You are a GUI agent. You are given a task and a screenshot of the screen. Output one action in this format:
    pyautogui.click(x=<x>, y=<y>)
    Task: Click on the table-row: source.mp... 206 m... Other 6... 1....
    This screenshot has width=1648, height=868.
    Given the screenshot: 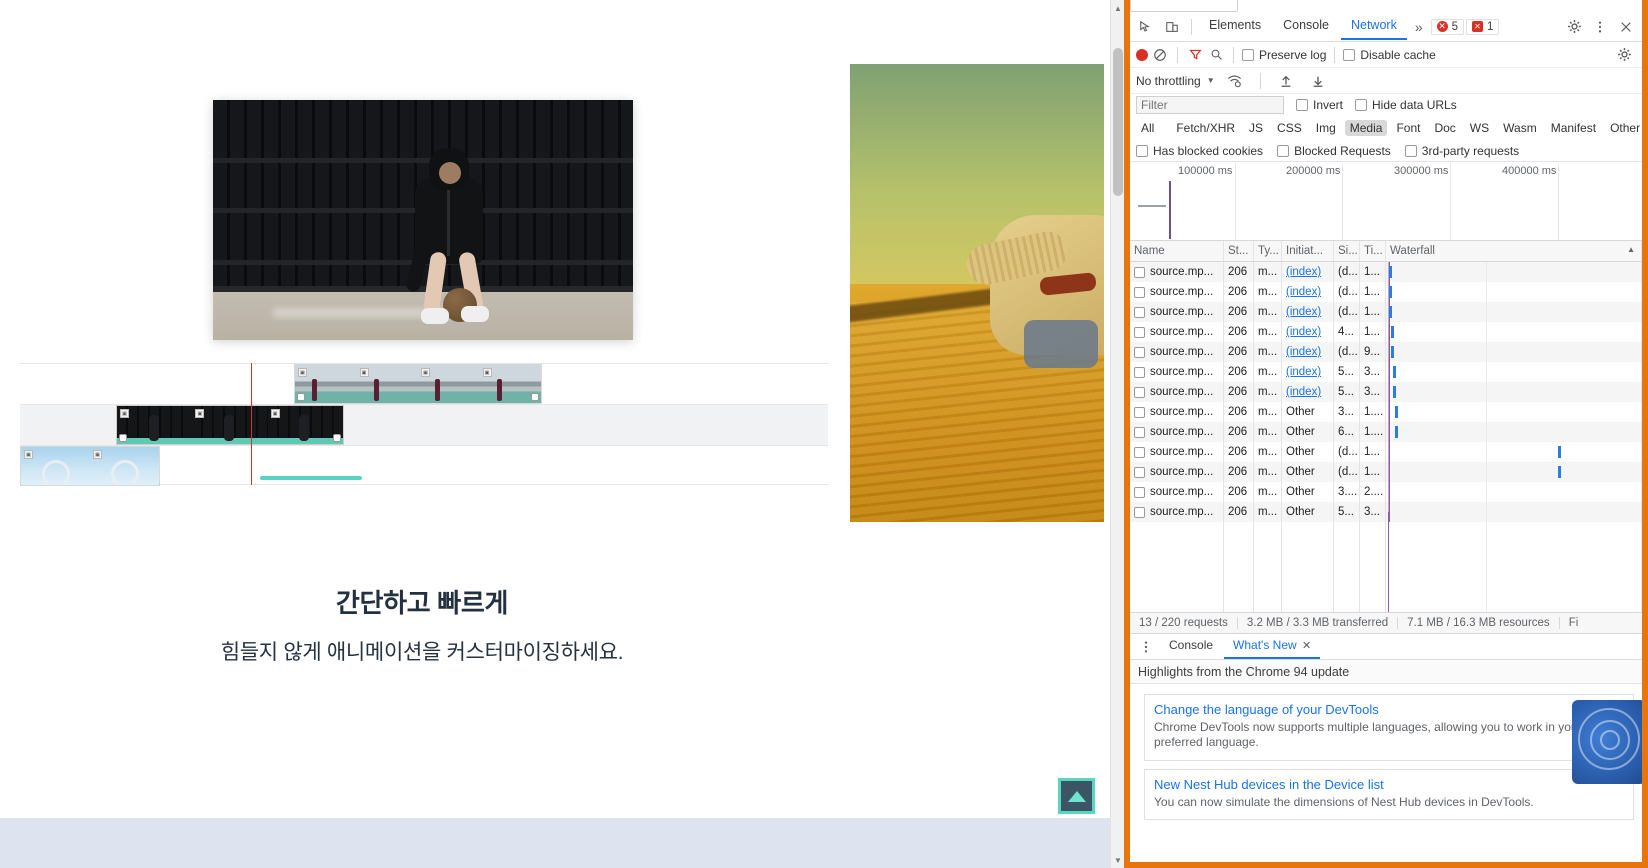 What is the action you would take?
    pyautogui.click(x=1386, y=432)
    